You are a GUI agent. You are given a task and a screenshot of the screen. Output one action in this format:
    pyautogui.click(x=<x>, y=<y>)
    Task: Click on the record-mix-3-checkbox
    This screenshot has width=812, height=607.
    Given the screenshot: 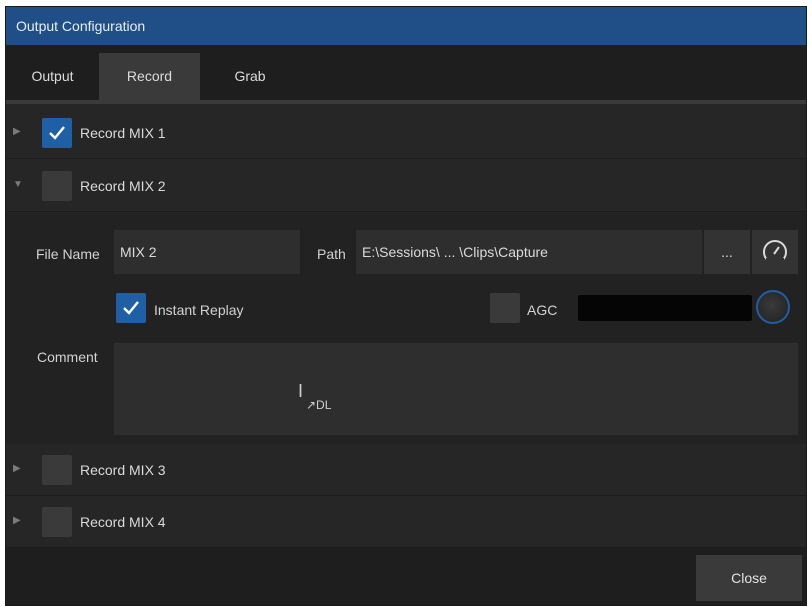 What is the action you would take?
    pyautogui.click(x=57, y=470)
    